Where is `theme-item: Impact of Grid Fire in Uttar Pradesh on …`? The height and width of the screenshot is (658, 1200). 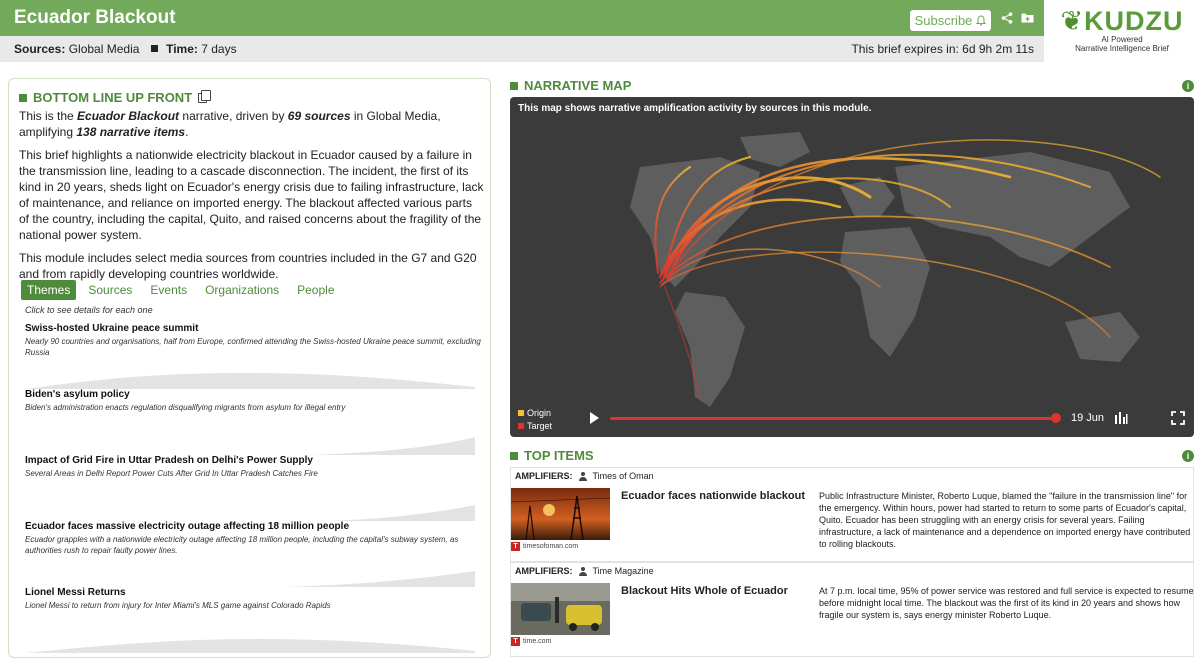
theme-item: Impact of Grid Fire in Uttar Pradesh on … is located at coordinates (253, 488).